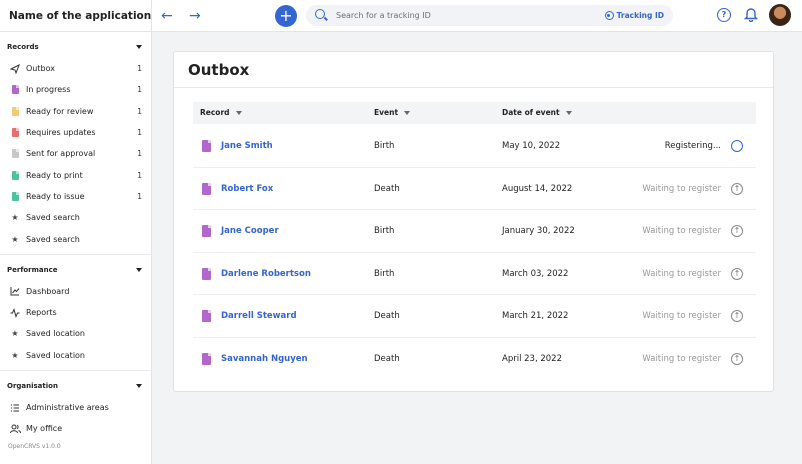 Image resolution: width=802 pixels, height=464 pixels. Describe the element at coordinates (609, 15) in the screenshot. I see `target-icon` at that location.